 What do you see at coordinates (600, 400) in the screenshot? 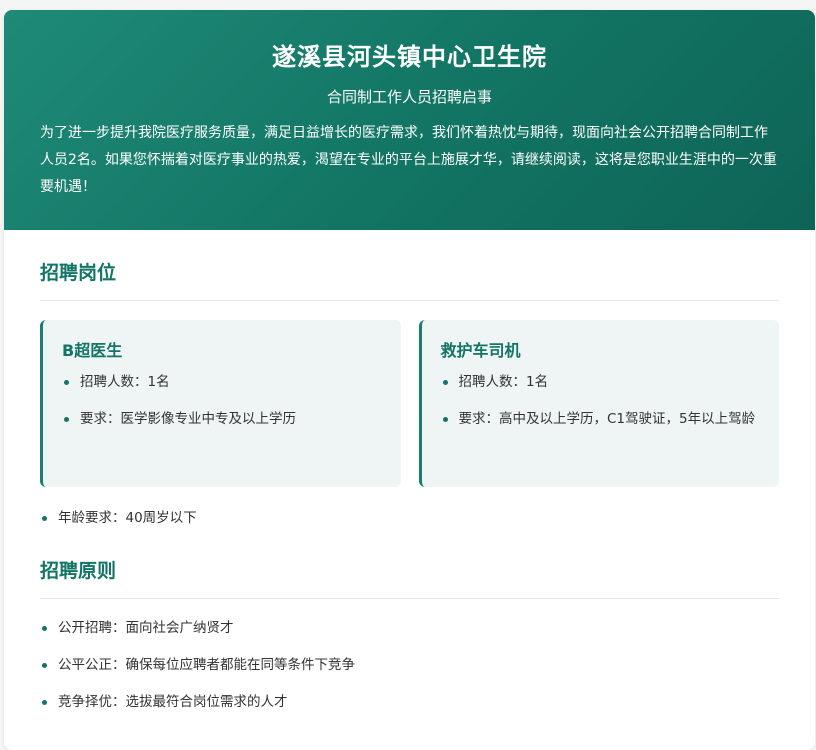
I see `position-requirements-list: 招聘人数：1名 要求：高中及以上学历，C1驾驶证，5年以上驾龄` at bounding box center [600, 400].